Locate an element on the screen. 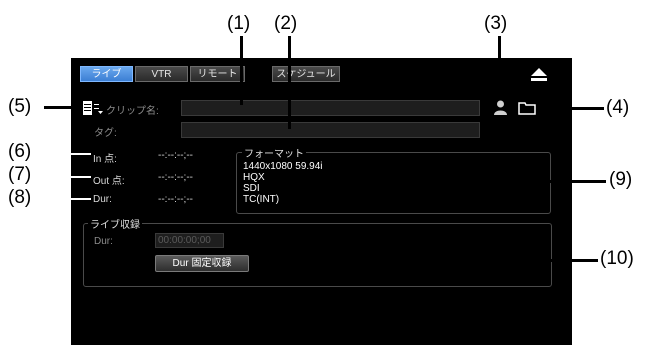  person-icon is located at coordinates (500, 107).